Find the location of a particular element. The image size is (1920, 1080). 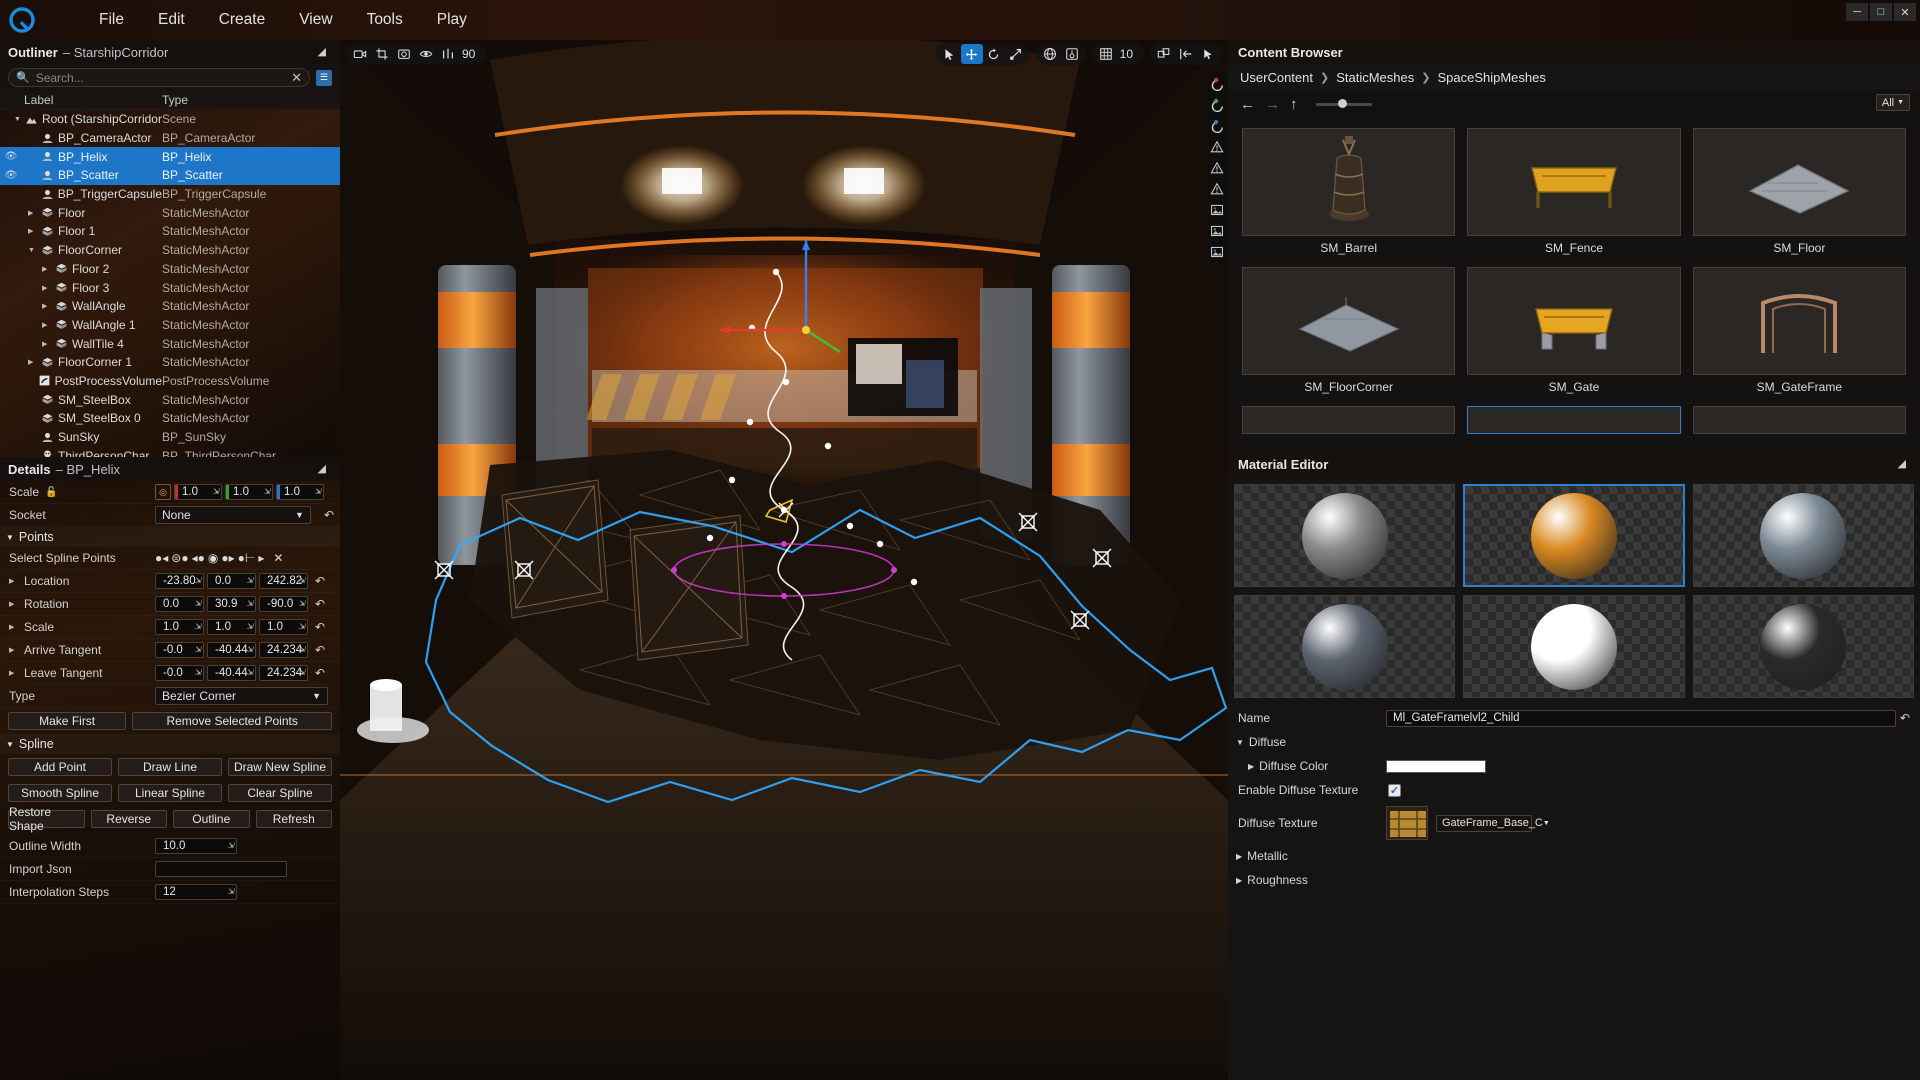

scale-reset-icon: ↶ is located at coordinates (320, 627).